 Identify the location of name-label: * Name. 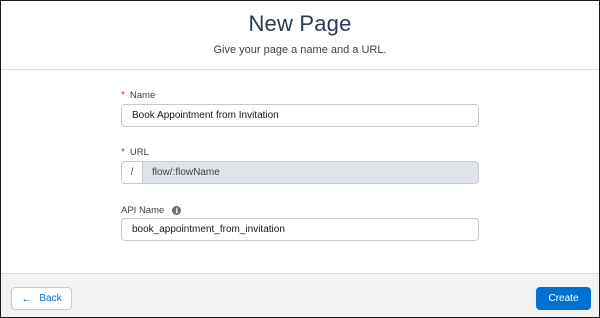
(138, 95).